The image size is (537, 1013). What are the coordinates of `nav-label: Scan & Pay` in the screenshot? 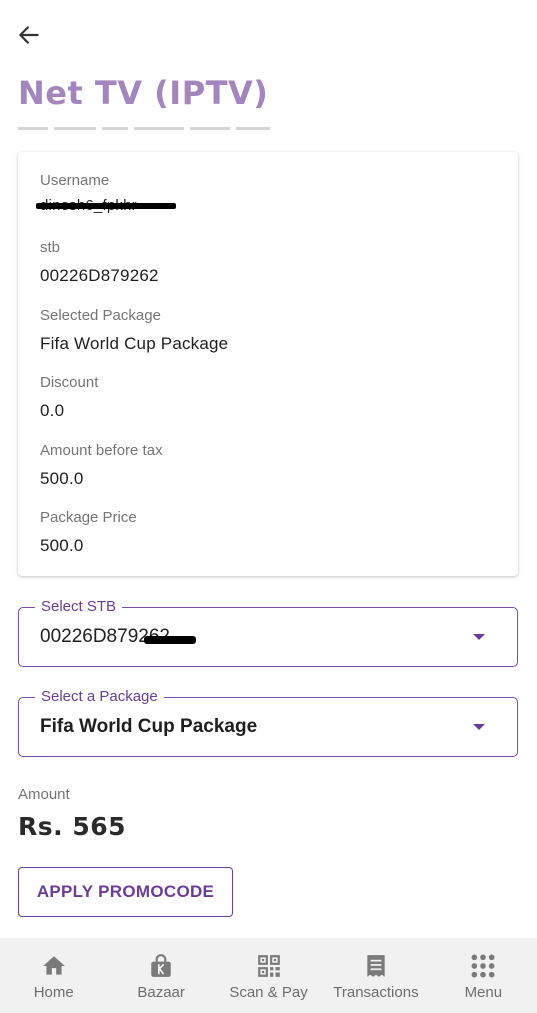 It's located at (268, 992).